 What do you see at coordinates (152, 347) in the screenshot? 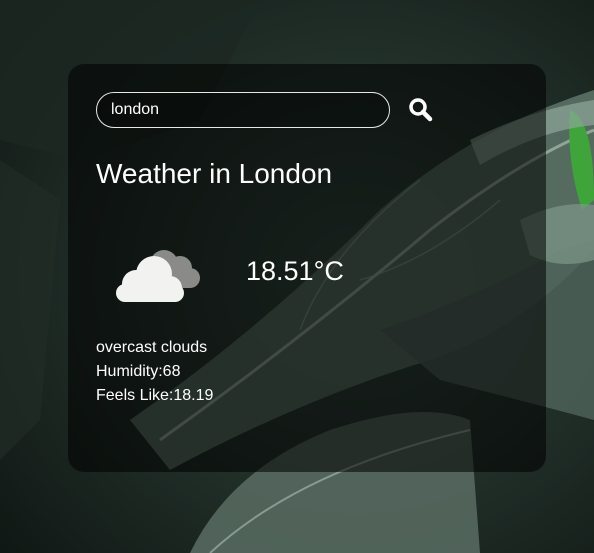
I see `weather-description: overcast clouds` at bounding box center [152, 347].